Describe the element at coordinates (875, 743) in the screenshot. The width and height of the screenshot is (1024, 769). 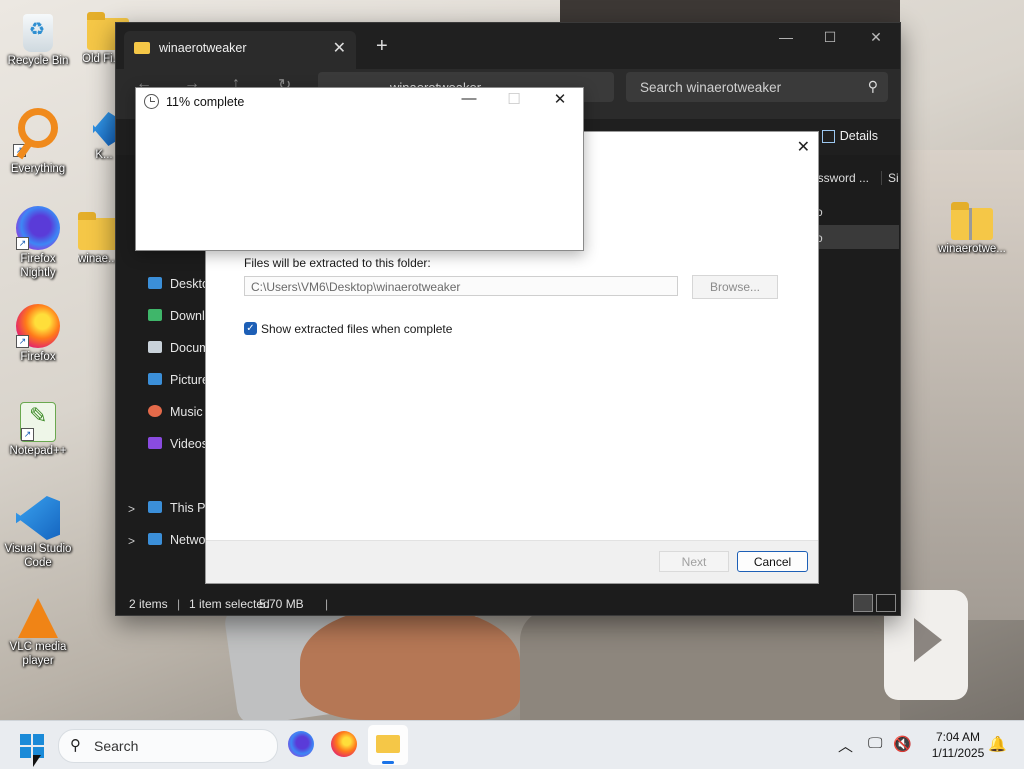
I see `network-icon: 🖵` at that location.